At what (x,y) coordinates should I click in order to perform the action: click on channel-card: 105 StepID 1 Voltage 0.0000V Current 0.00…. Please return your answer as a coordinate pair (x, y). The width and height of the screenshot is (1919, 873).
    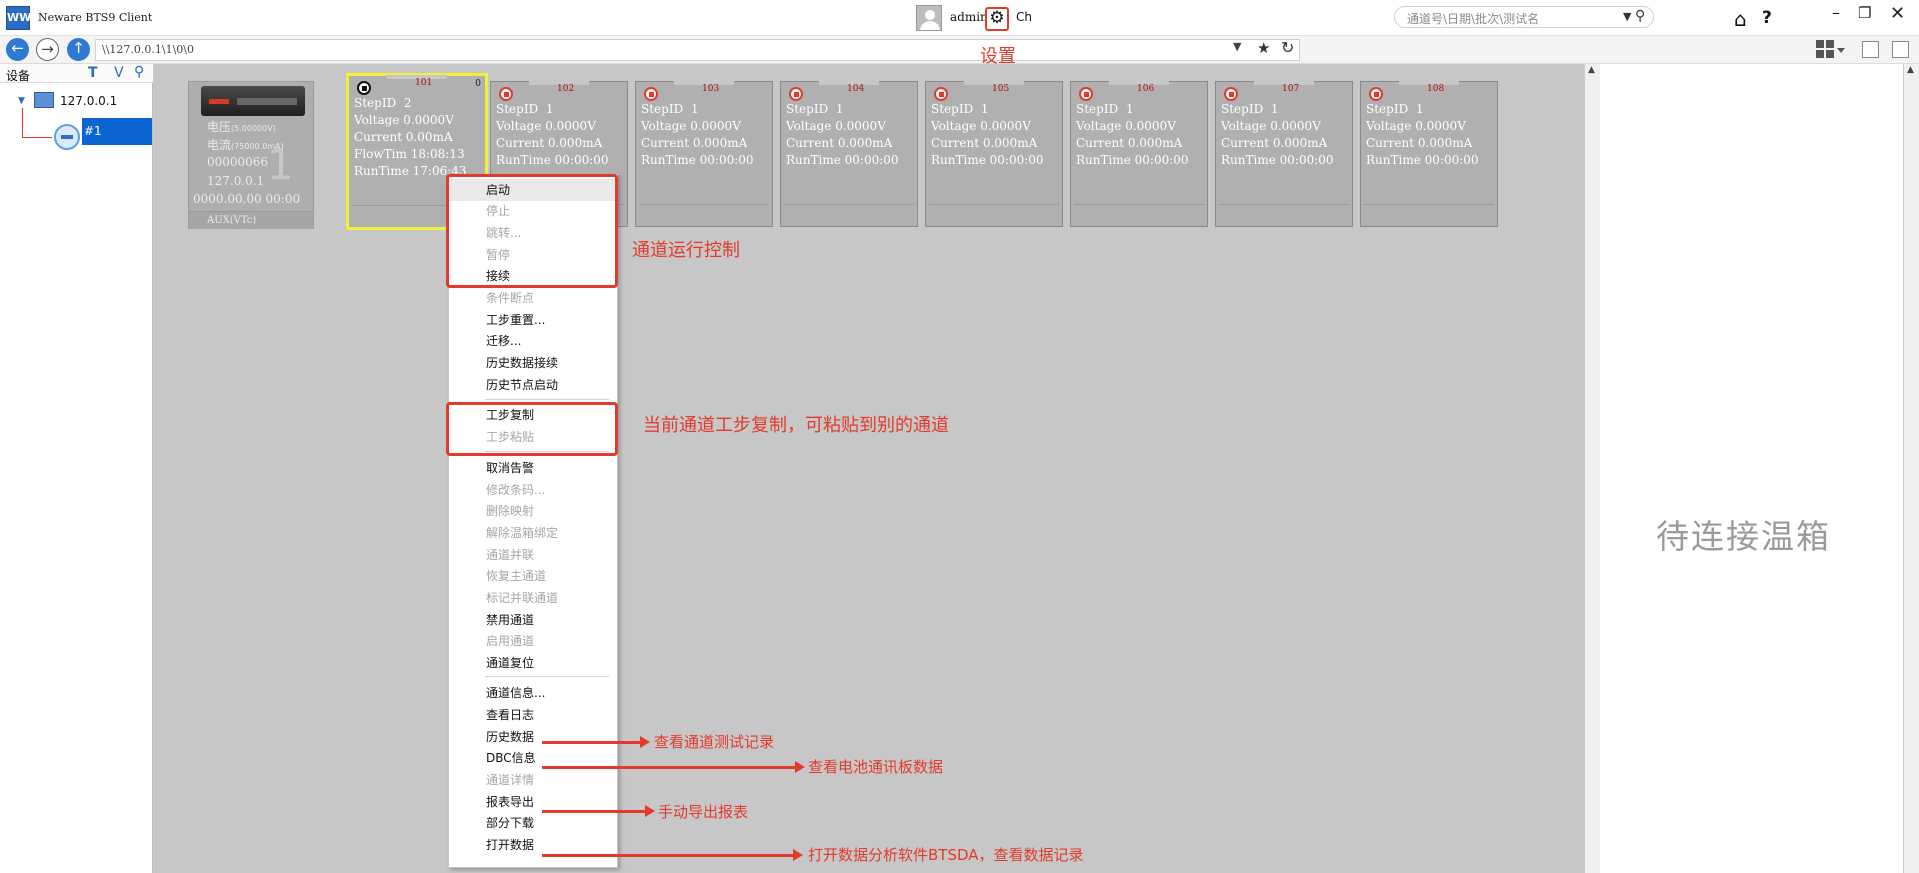
    Looking at the image, I should click on (994, 154).